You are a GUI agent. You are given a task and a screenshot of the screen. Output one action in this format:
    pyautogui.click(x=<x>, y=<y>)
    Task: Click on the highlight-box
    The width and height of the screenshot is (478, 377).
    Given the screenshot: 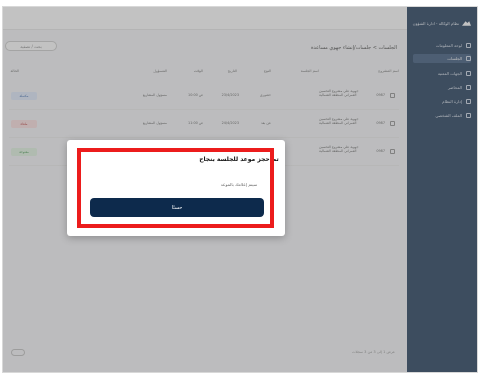 What is the action you would take?
    pyautogui.click(x=175, y=188)
    